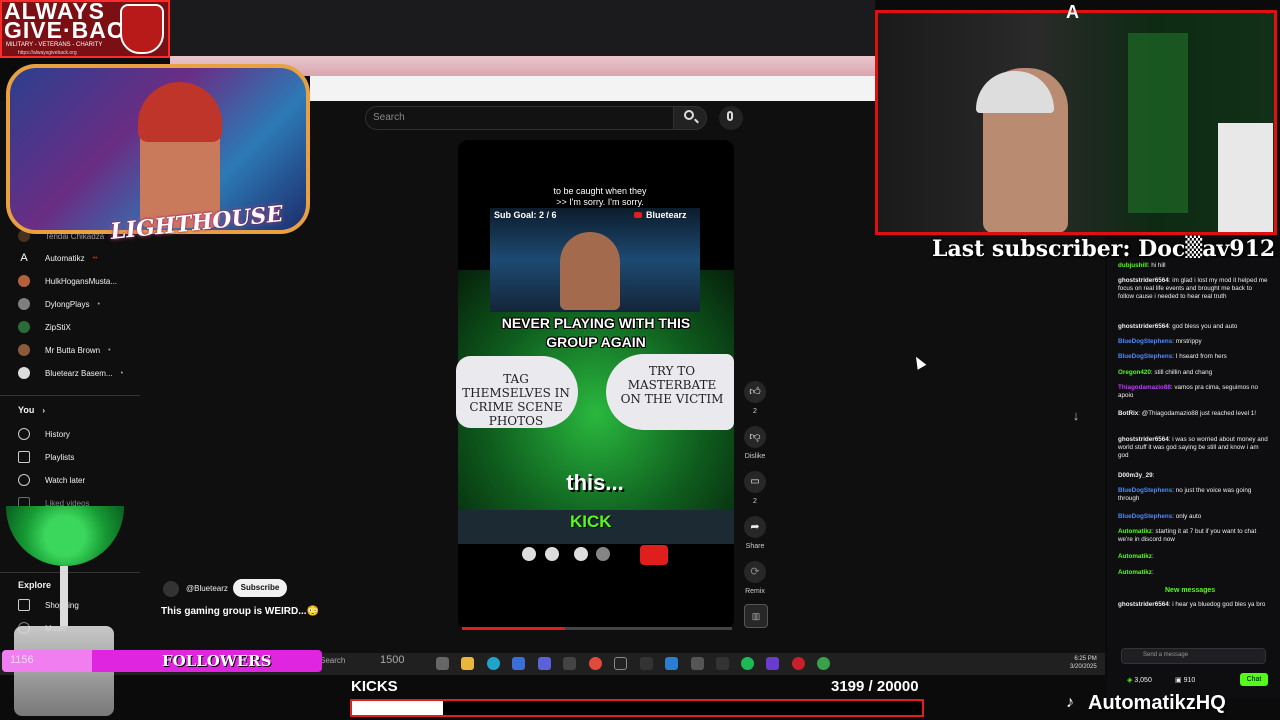 This screenshot has width=1280, height=720. Describe the element at coordinates (697, 663) in the screenshot. I see `calculator-icon` at that location.